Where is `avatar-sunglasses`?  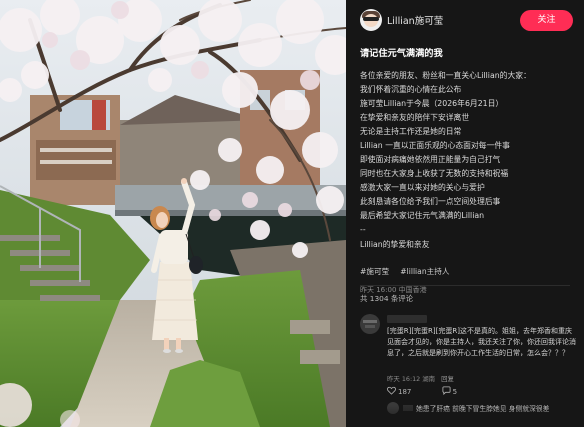
avatar-sunglasses is located at coordinates (371, 19).